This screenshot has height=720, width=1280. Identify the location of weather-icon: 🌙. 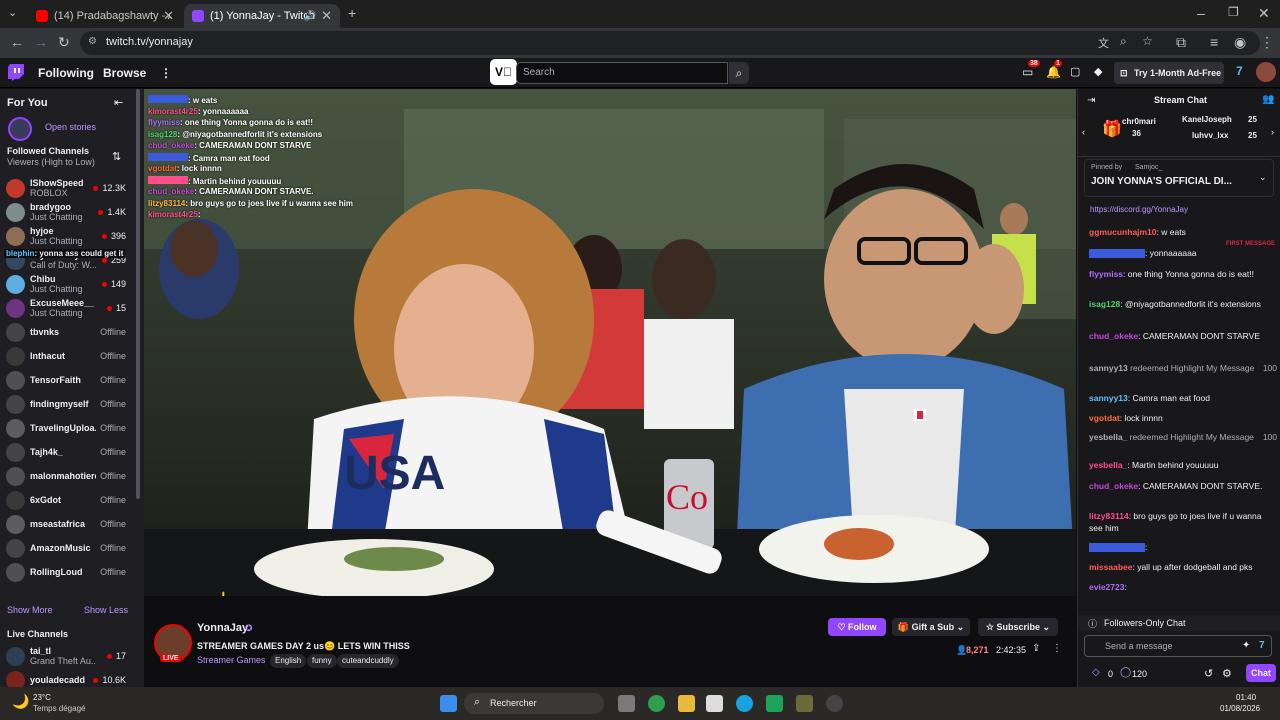
(20, 701).